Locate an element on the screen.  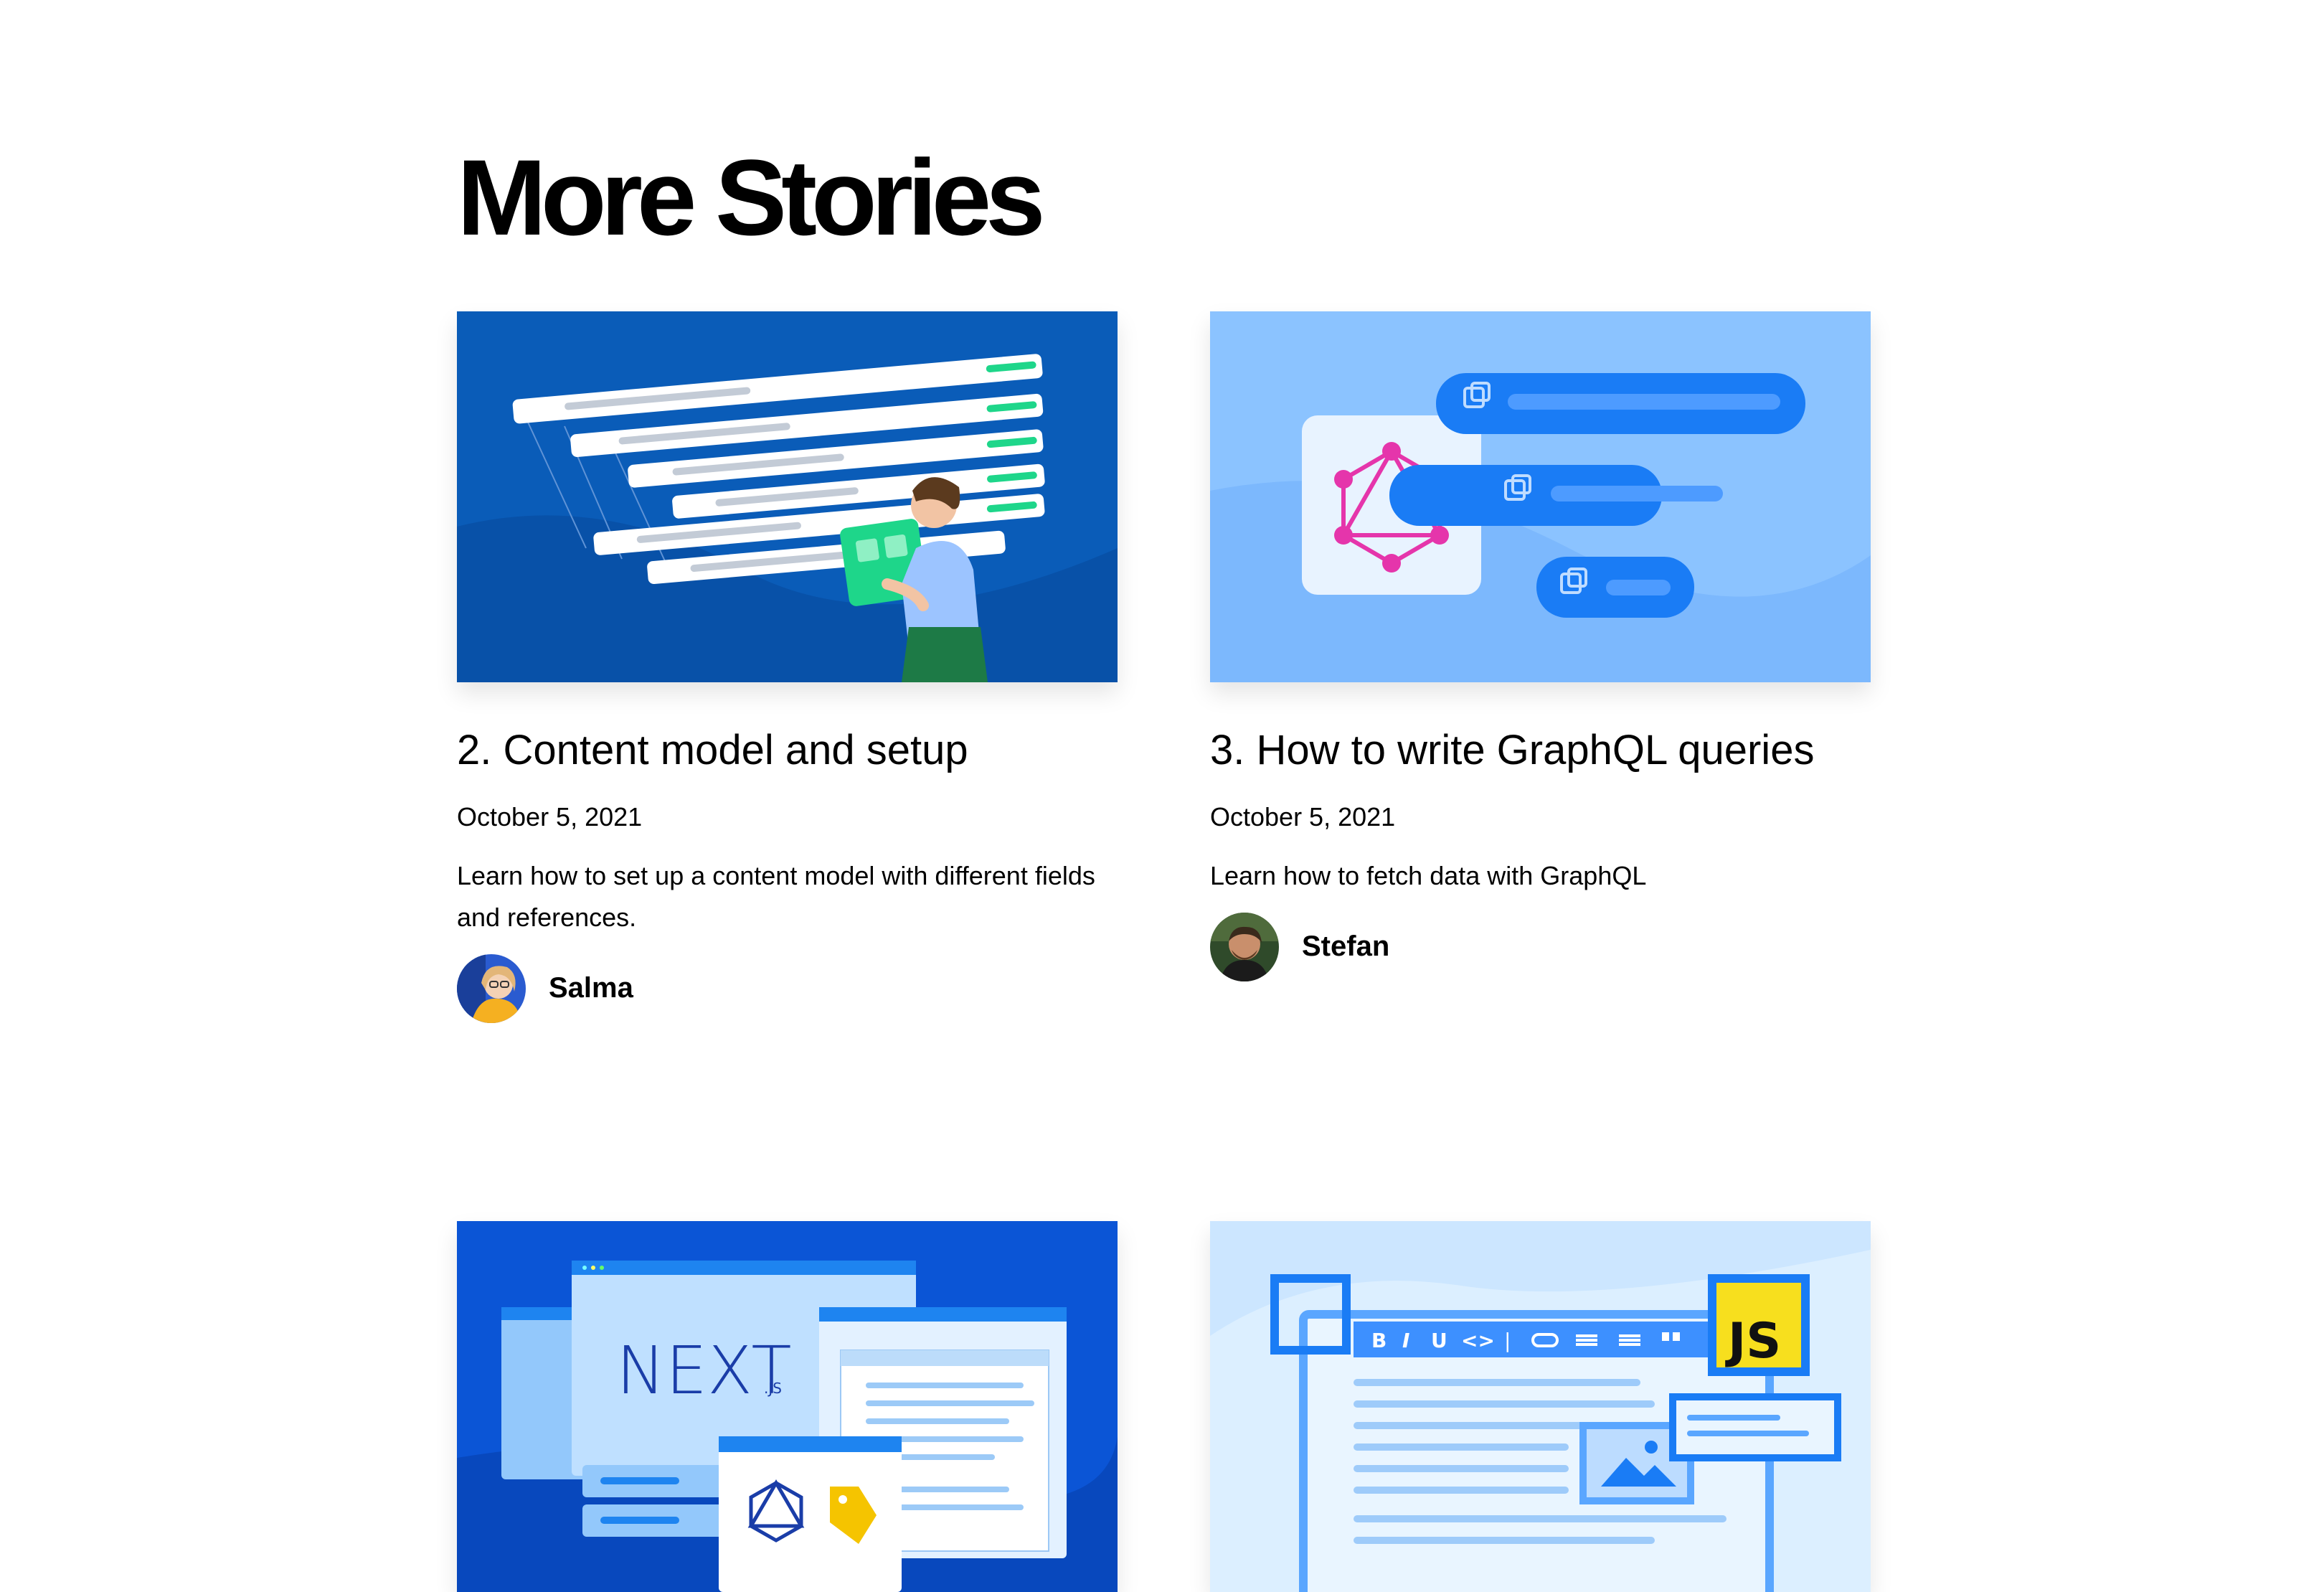
story-card: NEXT .JS is located at coordinates (787, 1407).